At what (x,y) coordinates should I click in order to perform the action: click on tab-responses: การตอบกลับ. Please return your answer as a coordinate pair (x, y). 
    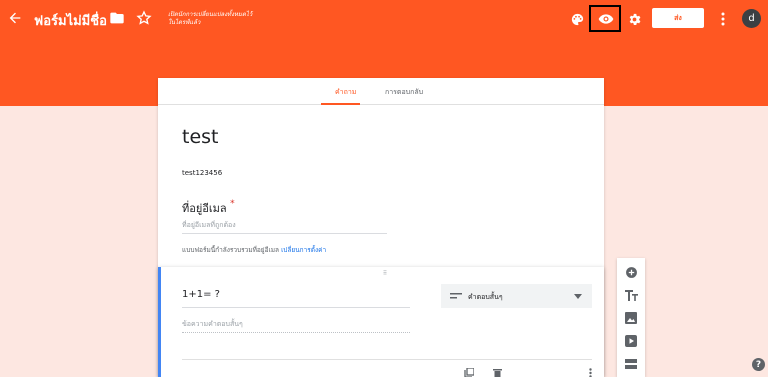
    Looking at the image, I should click on (404, 92).